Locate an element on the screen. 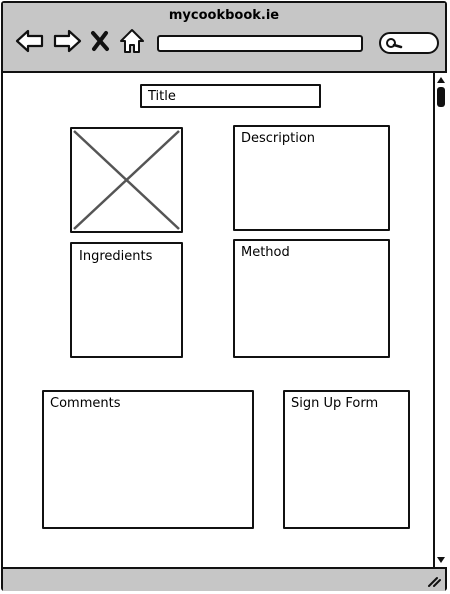 This screenshot has height=594, width=450. image-placeholder-icon is located at coordinates (126, 180).